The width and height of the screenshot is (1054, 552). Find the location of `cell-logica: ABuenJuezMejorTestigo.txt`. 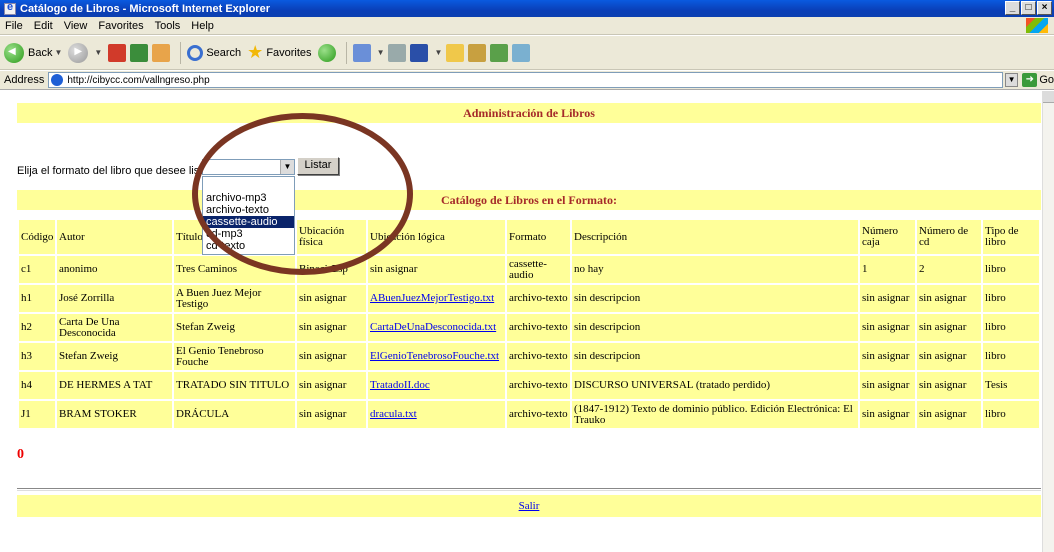

cell-logica: ABuenJuezMejorTestigo.txt is located at coordinates (436, 298).